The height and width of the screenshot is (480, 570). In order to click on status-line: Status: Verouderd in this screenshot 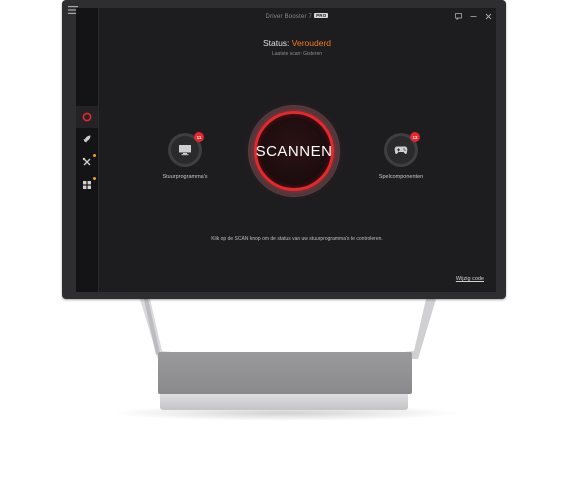, I will do `click(297, 43)`.